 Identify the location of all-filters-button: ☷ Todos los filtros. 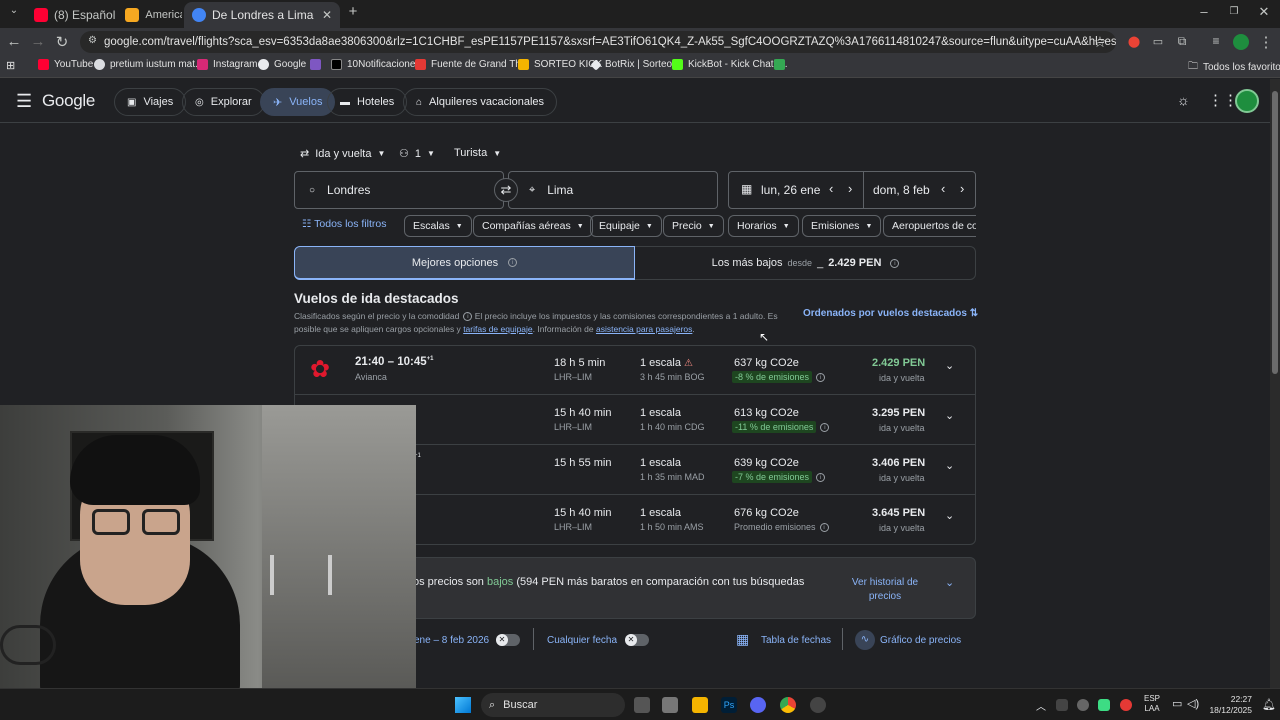
(344, 224).